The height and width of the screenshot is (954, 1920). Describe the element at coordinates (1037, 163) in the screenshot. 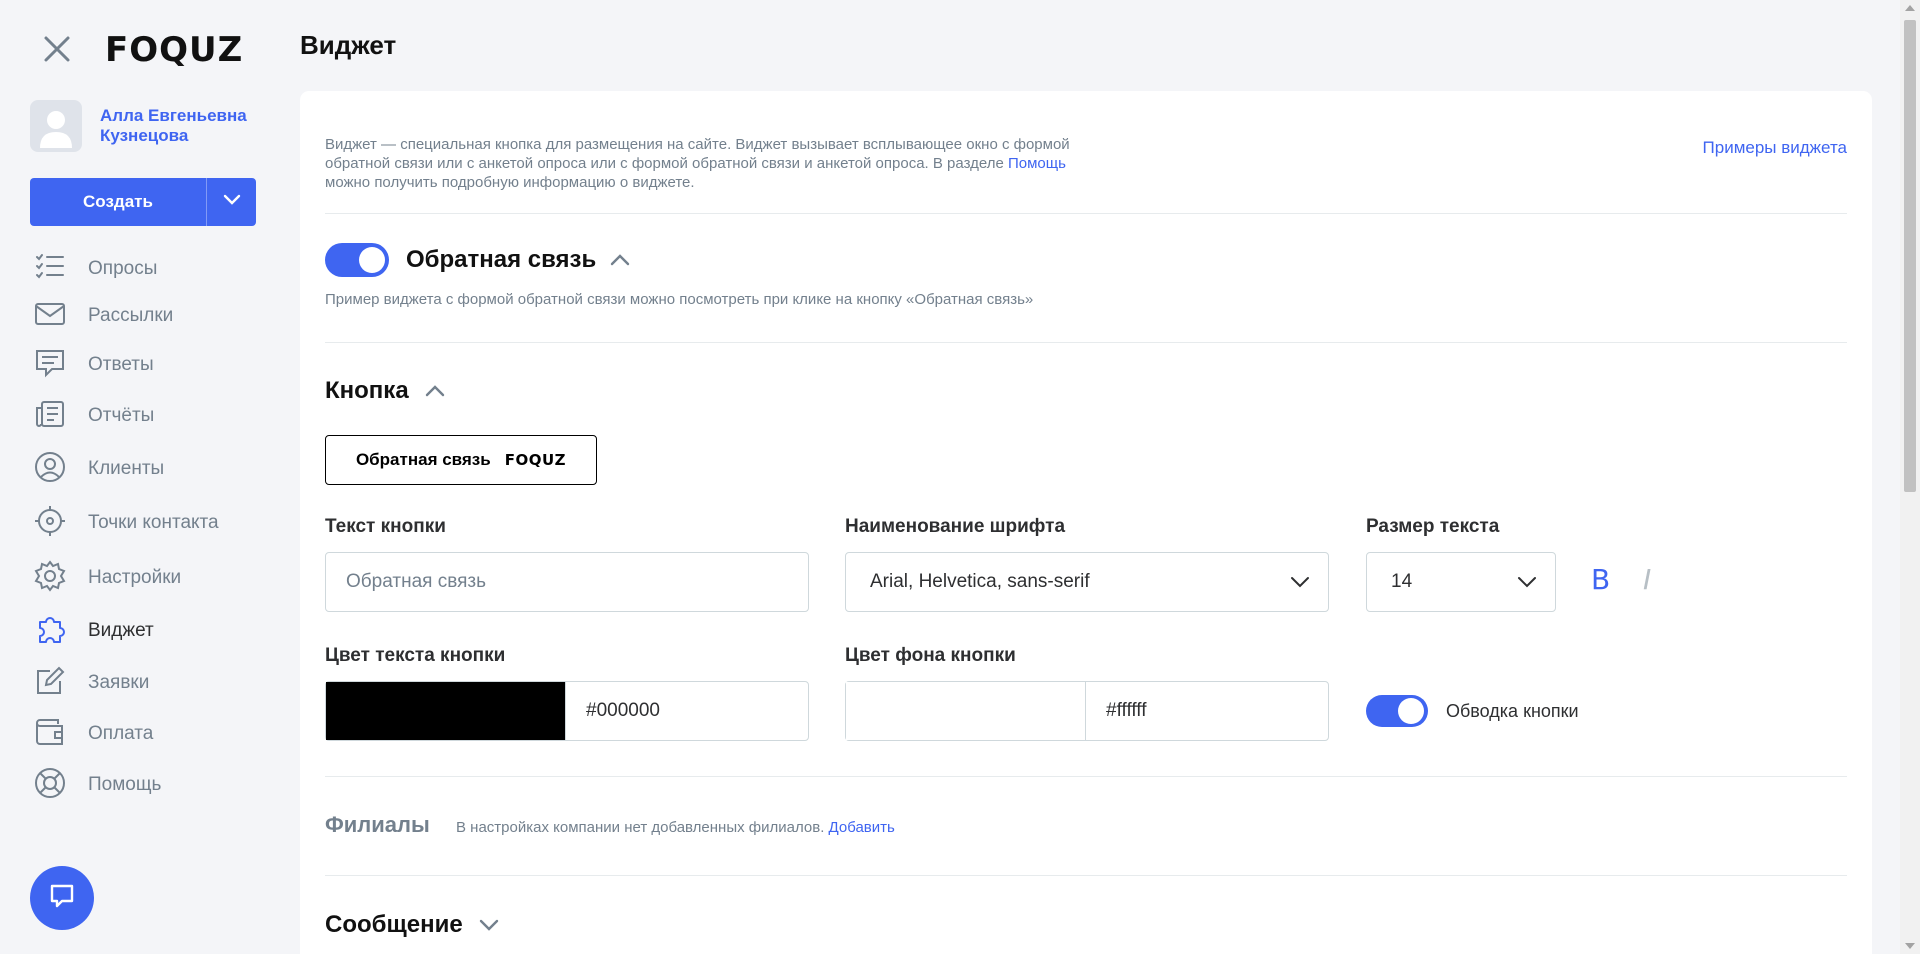

I see `help-link: Помощь` at that location.